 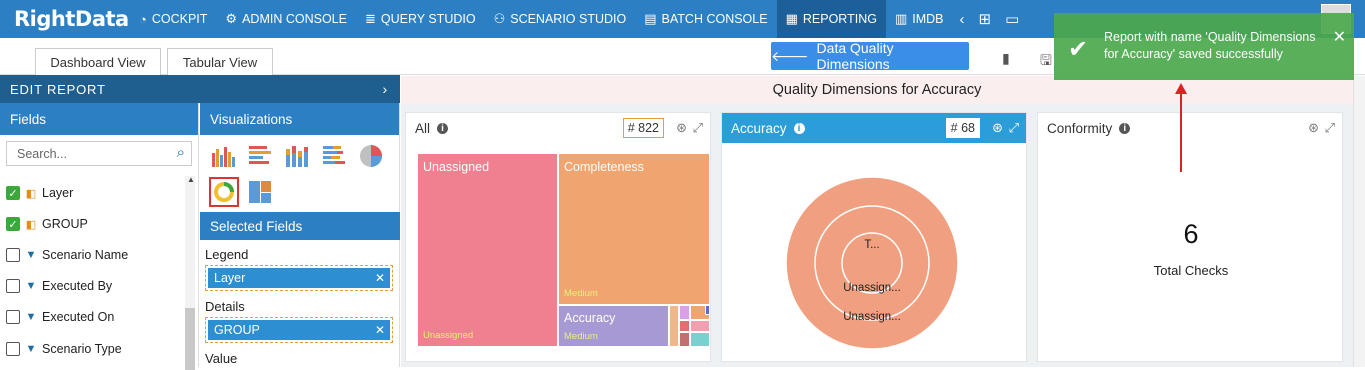 I want to click on add-table-icon: ⊞, so click(x=985, y=19).